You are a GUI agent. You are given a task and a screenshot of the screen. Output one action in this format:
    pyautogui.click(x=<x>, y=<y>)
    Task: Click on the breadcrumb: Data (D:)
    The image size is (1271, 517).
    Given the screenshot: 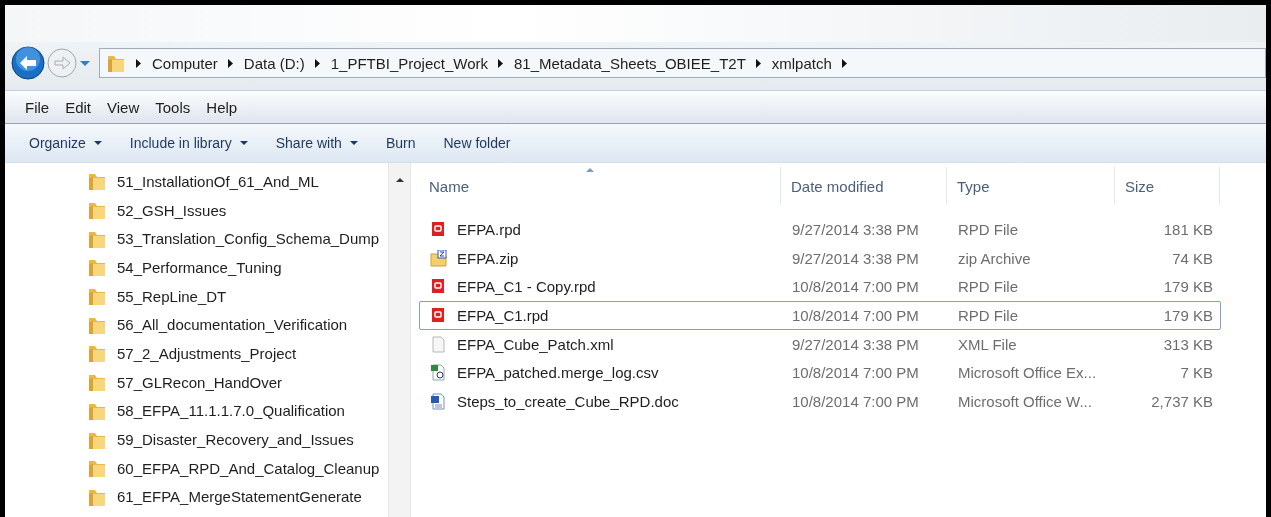 What is the action you would take?
    pyautogui.click(x=274, y=63)
    